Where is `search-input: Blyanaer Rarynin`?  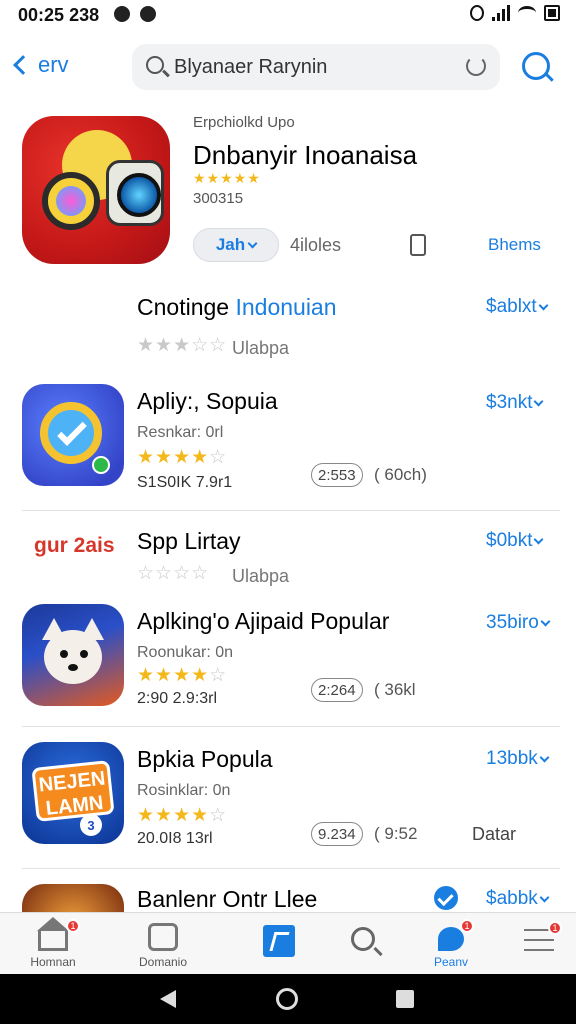 search-input: Blyanaer Rarynin is located at coordinates (316, 67).